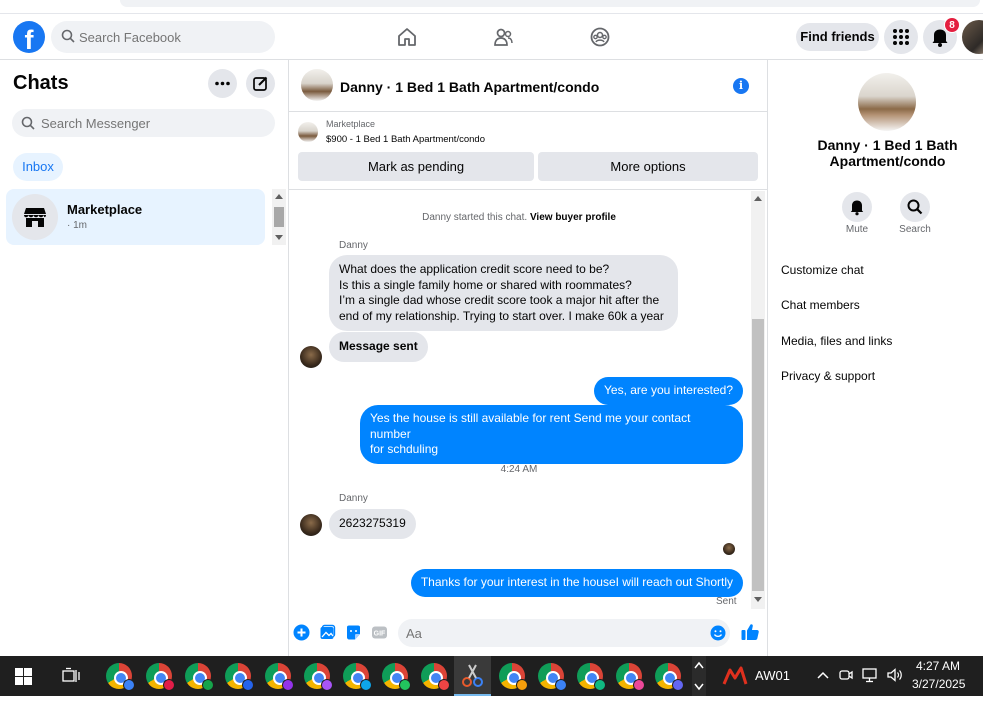 This screenshot has width=983, height=701. What do you see at coordinates (750, 632) in the screenshot?
I see `like-icon` at bounding box center [750, 632].